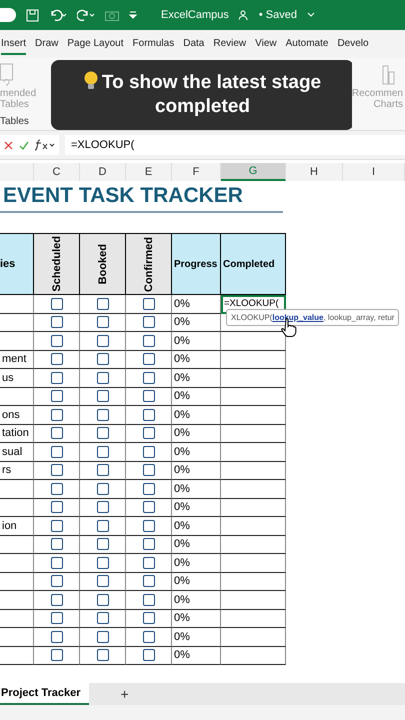 Image resolution: width=405 pixels, height=720 pixels. Describe the element at coordinates (45, 145) in the screenshot. I see `function-icon` at that location.